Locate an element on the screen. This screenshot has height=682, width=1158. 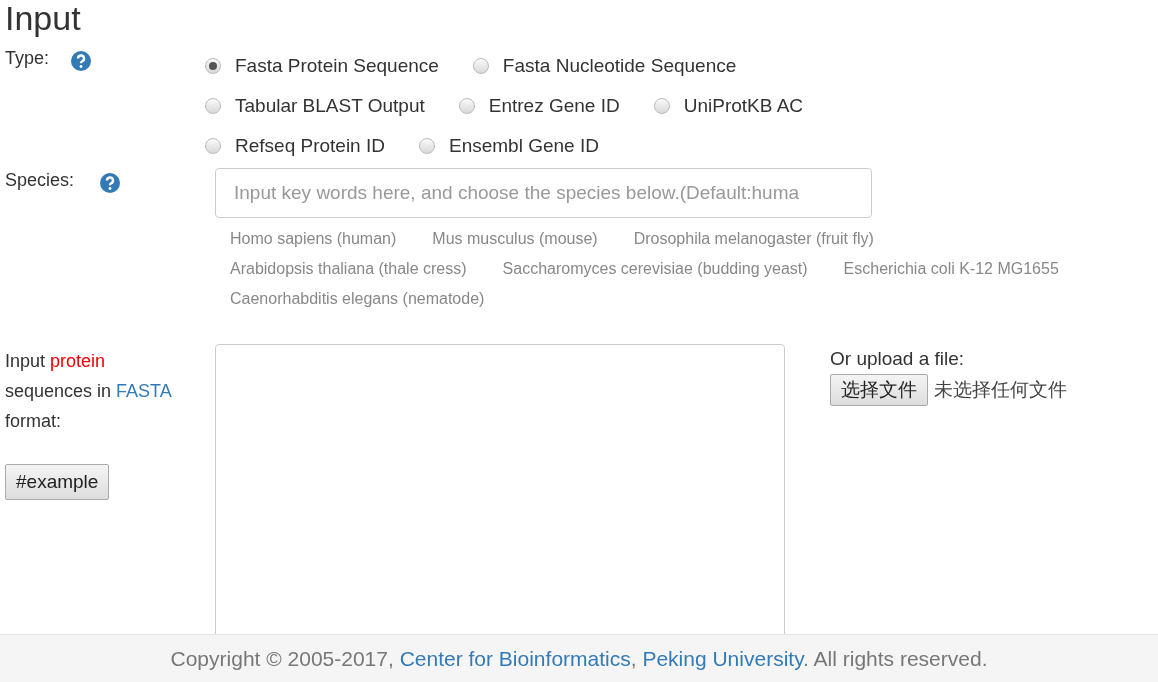
species-option: Drosophila melanogaster (fruit fly) is located at coordinates (753, 239).